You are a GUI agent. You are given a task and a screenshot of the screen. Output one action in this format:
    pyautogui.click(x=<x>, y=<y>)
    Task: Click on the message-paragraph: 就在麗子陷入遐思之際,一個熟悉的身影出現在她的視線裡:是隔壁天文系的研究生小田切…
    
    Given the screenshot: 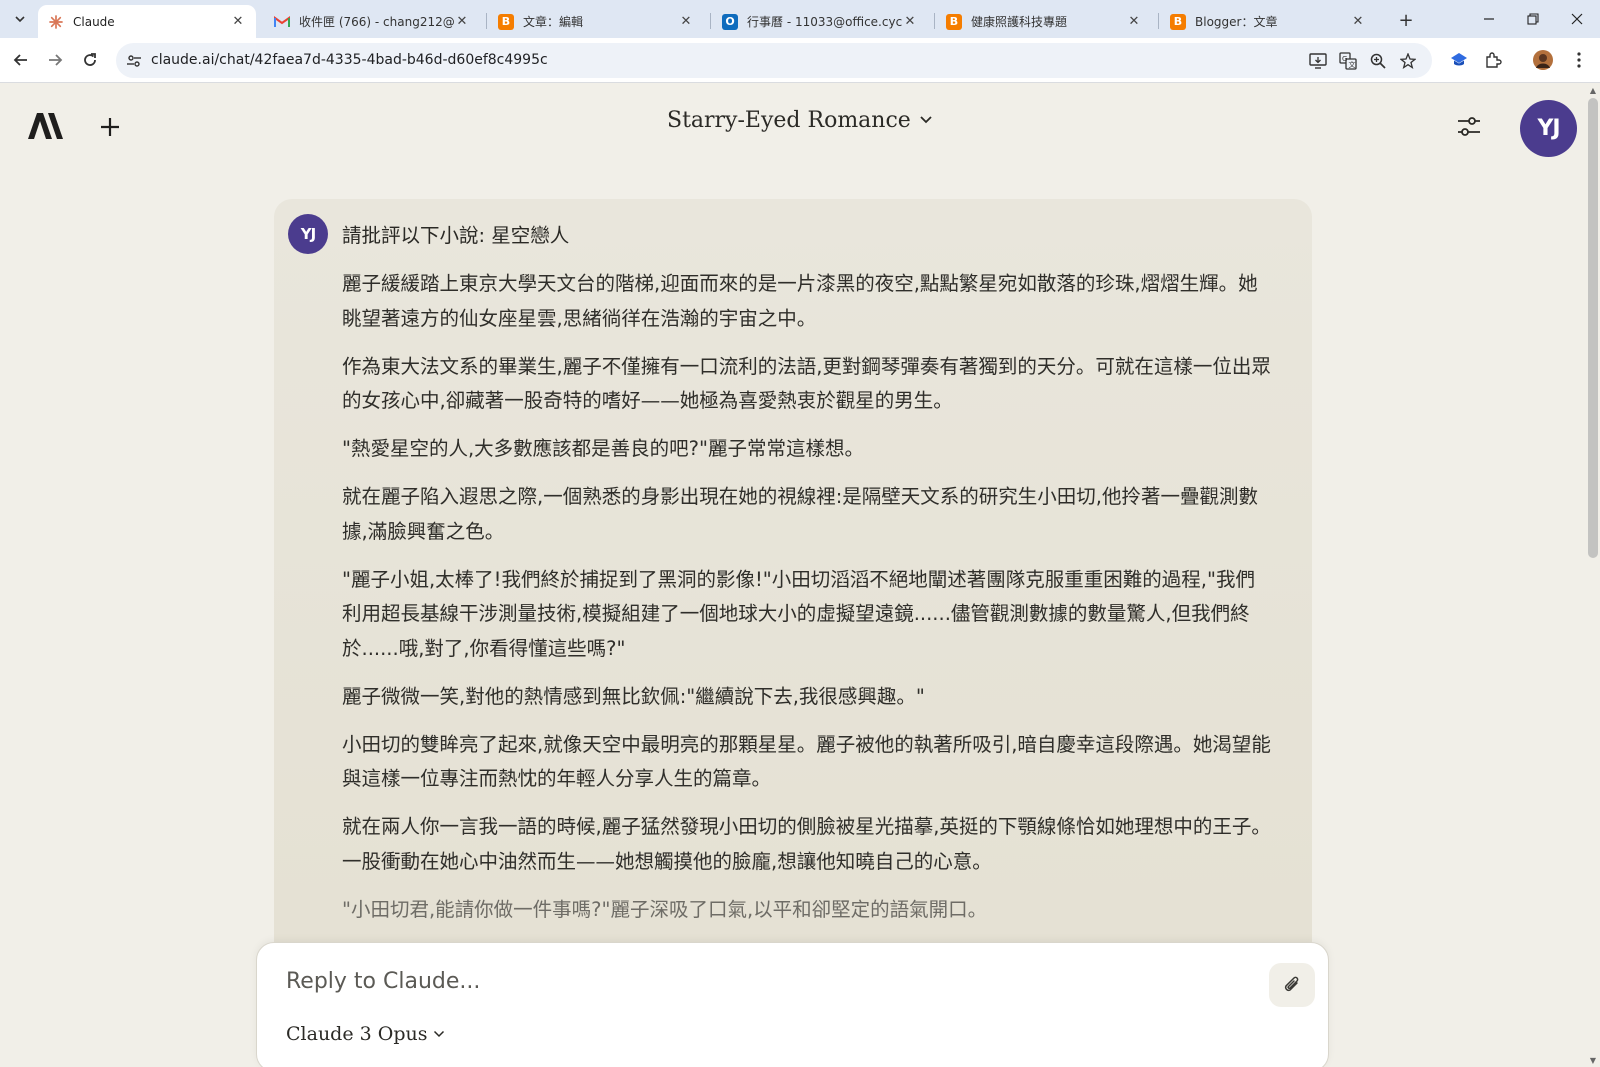 What is the action you would take?
    pyautogui.click(x=800, y=514)
    